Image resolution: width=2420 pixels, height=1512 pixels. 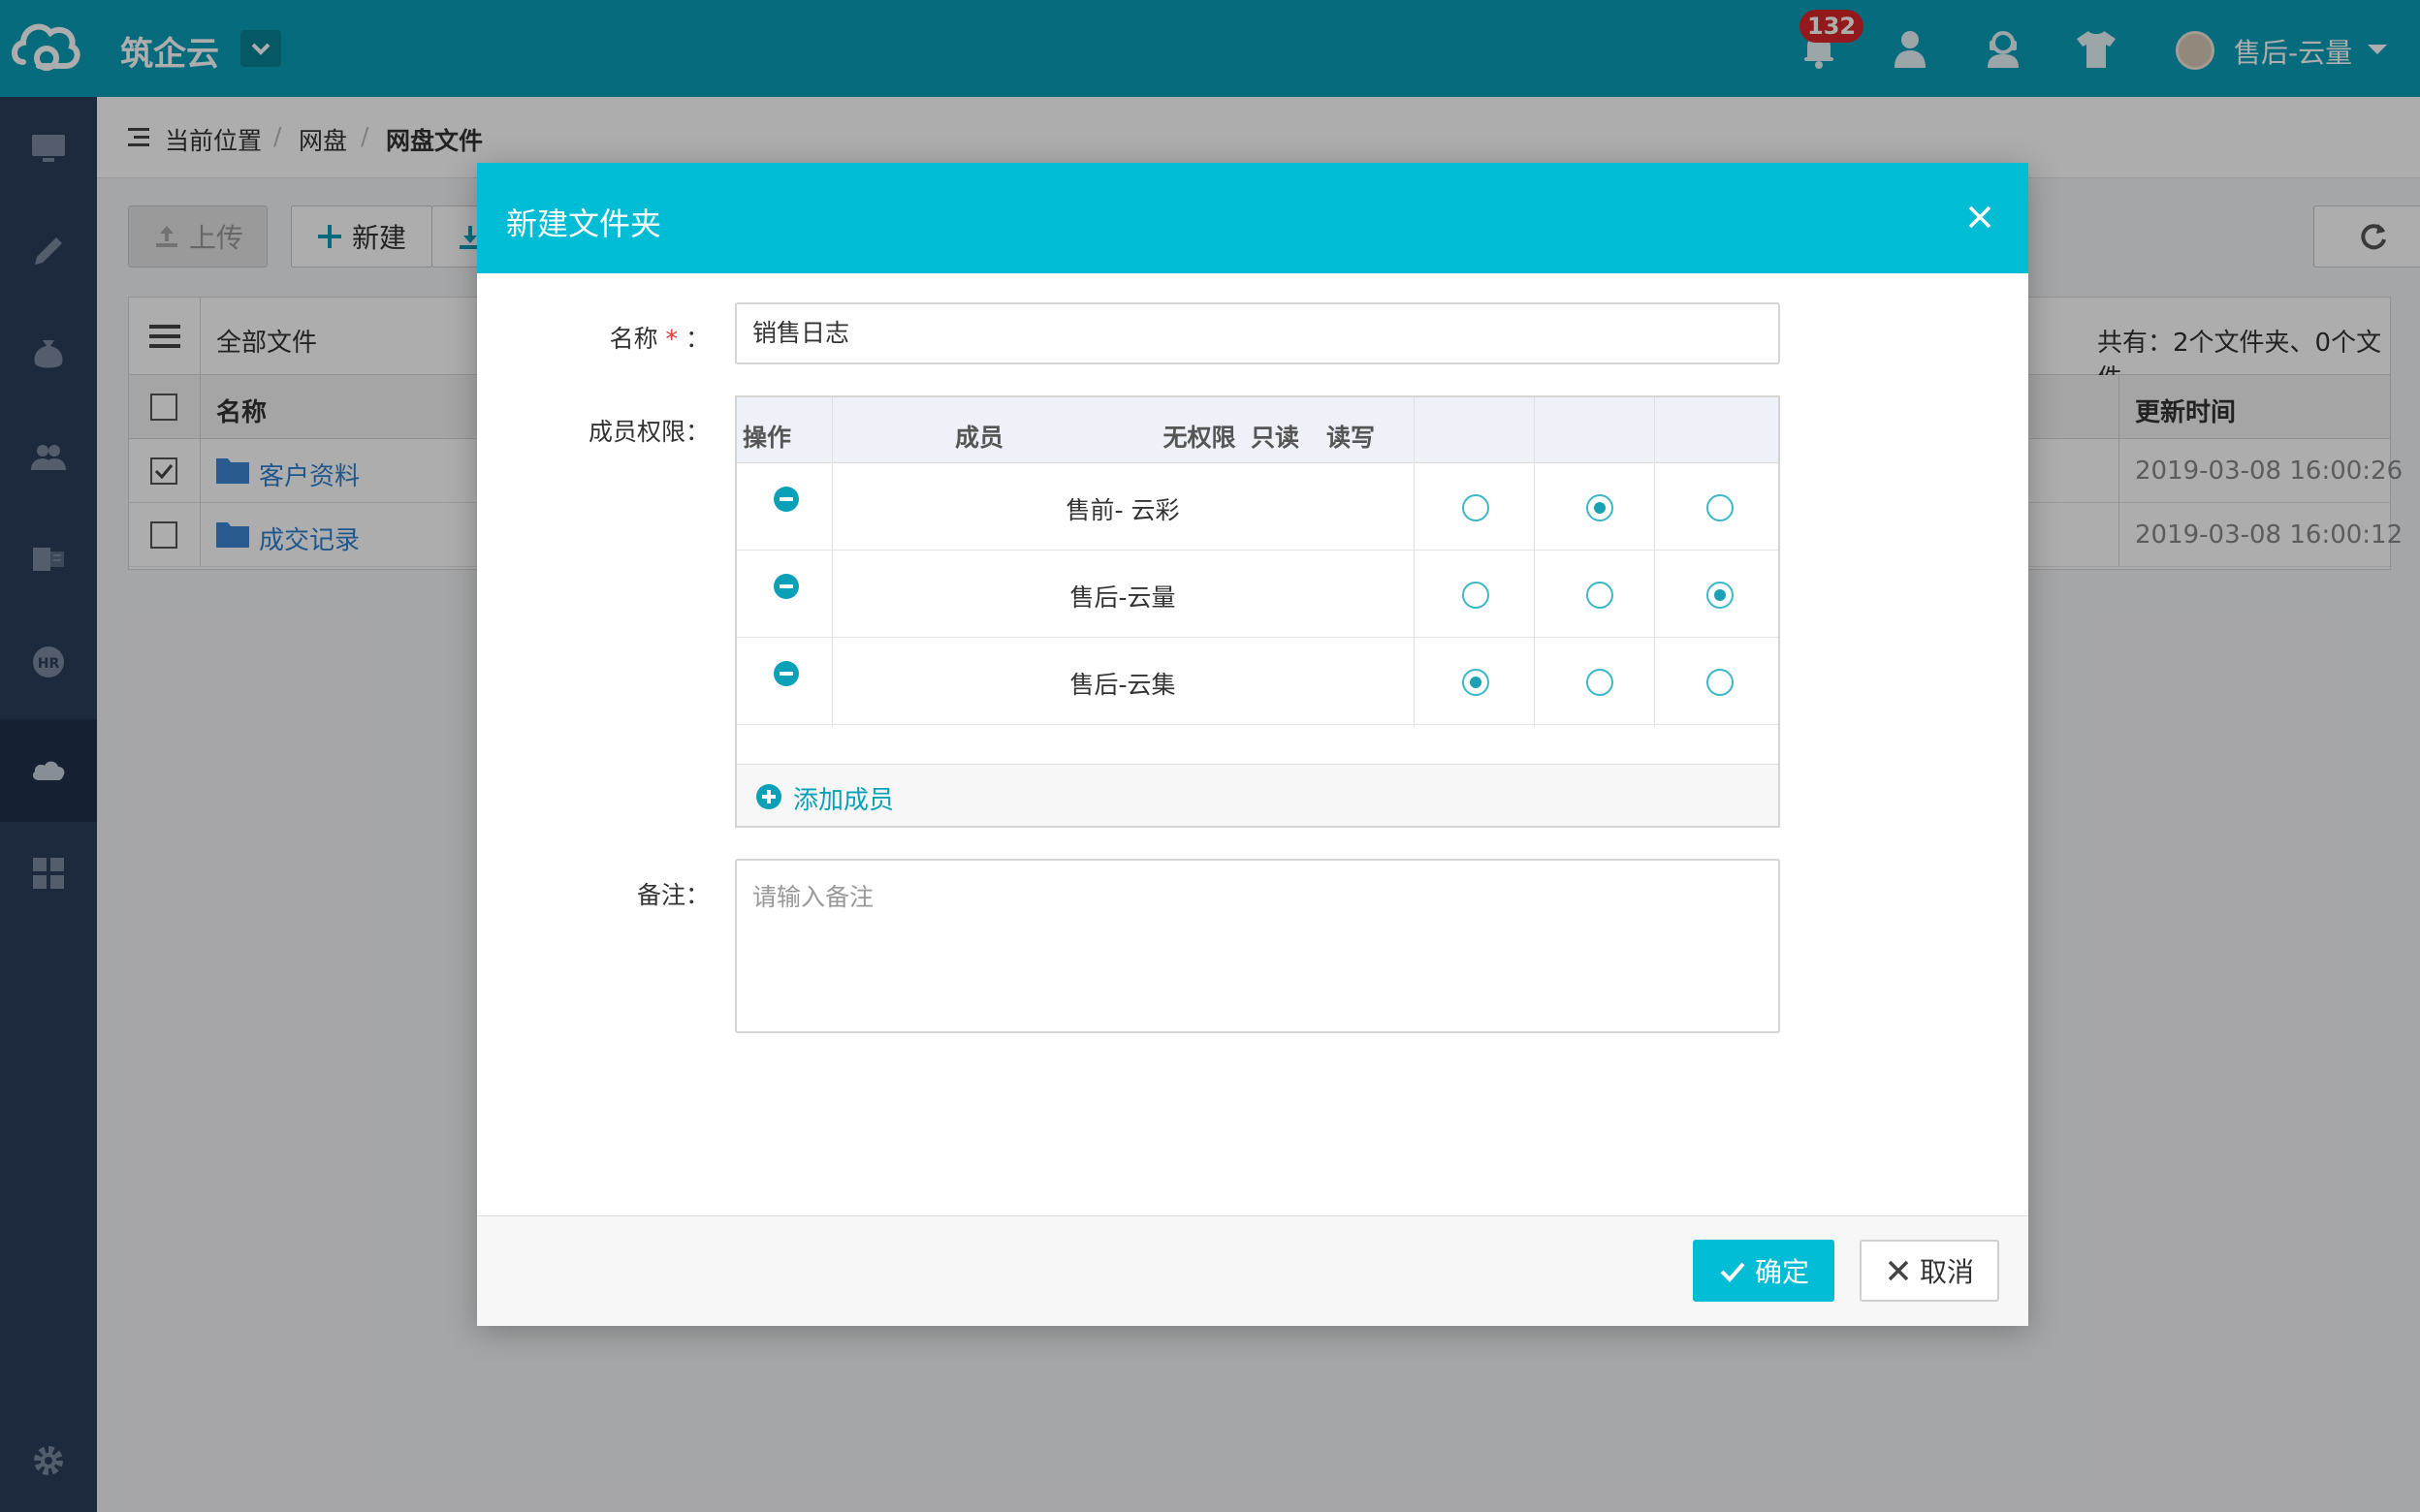 I want to click on column-header-action: 操作, so click(x=766, y=438).